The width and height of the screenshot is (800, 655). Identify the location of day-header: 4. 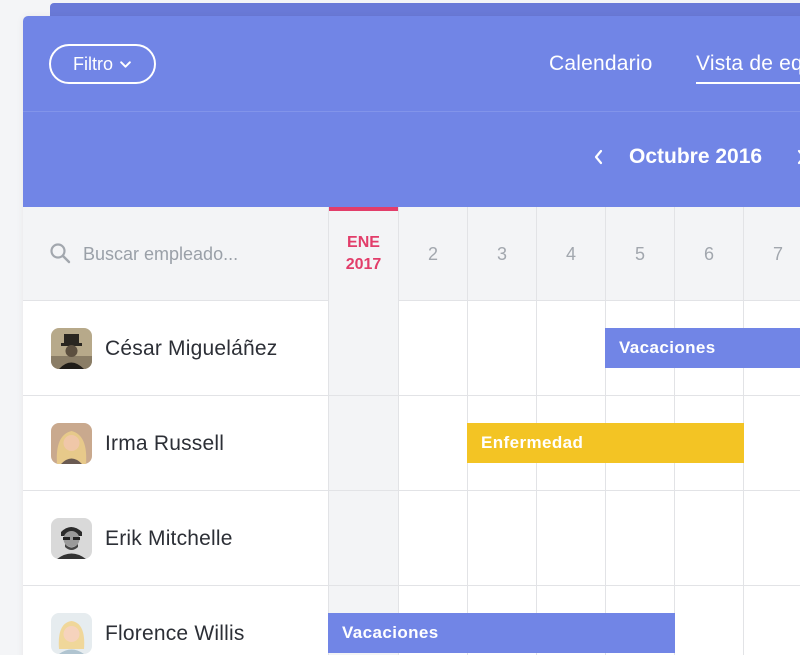
(570, 254).